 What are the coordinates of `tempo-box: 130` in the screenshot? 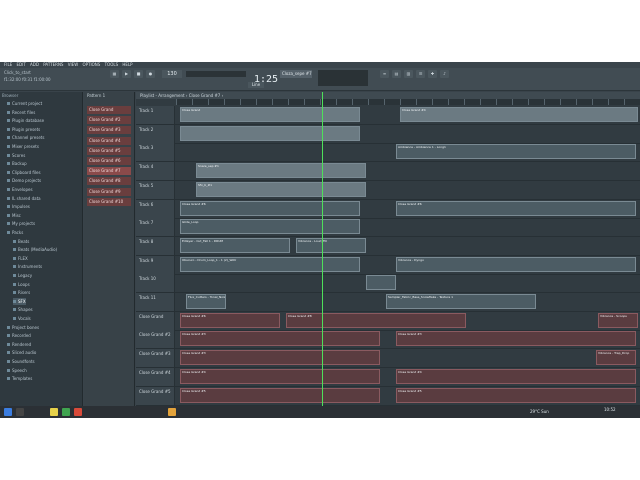 It's located at (172, 74).